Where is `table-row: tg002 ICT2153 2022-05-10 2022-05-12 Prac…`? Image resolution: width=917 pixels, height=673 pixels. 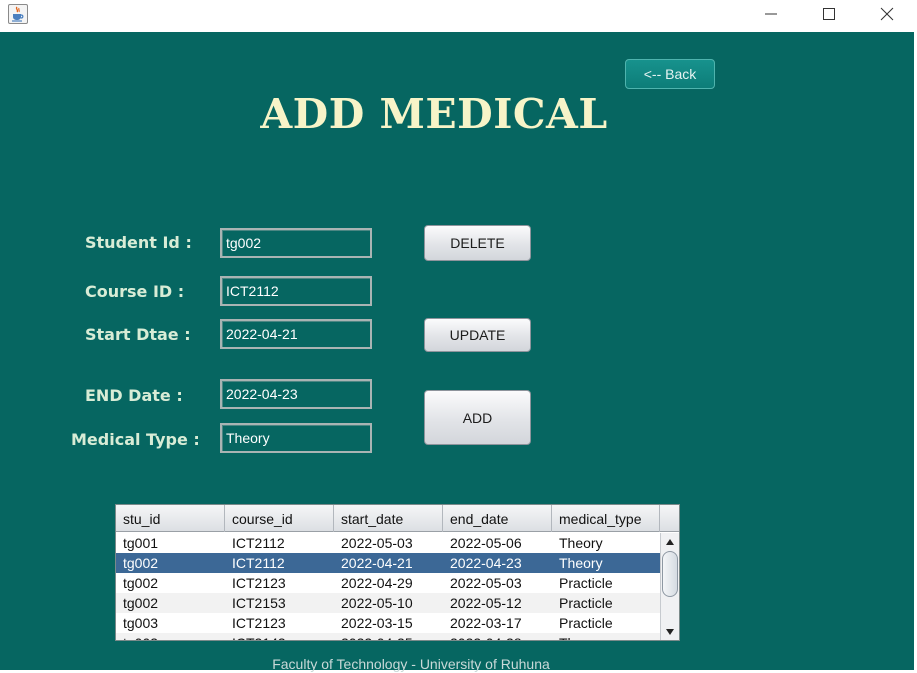
table-row: tg002 ICT2153 2022-05-10 2022-05-12 Prac… is located at coordinates (388, 603).